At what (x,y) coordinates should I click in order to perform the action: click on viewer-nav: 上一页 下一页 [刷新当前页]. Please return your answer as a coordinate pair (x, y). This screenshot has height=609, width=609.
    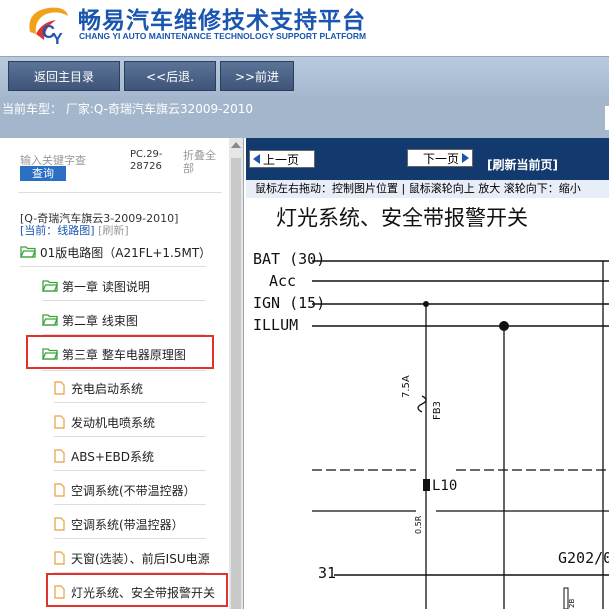
    Looking at the image, I should click on (427, 159).